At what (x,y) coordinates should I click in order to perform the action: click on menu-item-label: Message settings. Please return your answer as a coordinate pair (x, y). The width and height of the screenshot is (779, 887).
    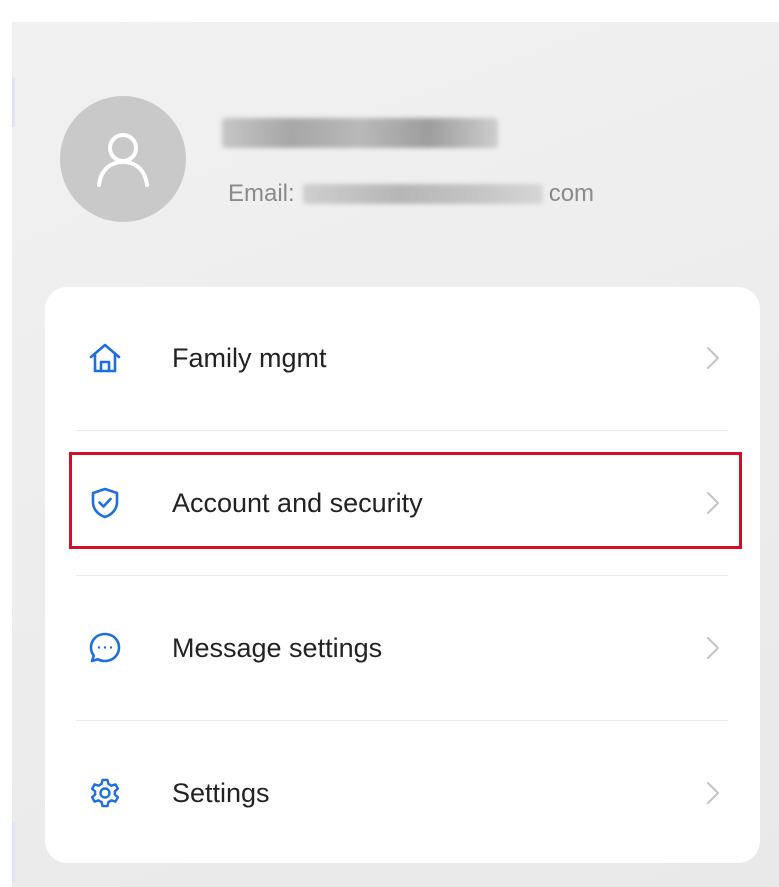
    Looking at the image, I should click on (277, 648).